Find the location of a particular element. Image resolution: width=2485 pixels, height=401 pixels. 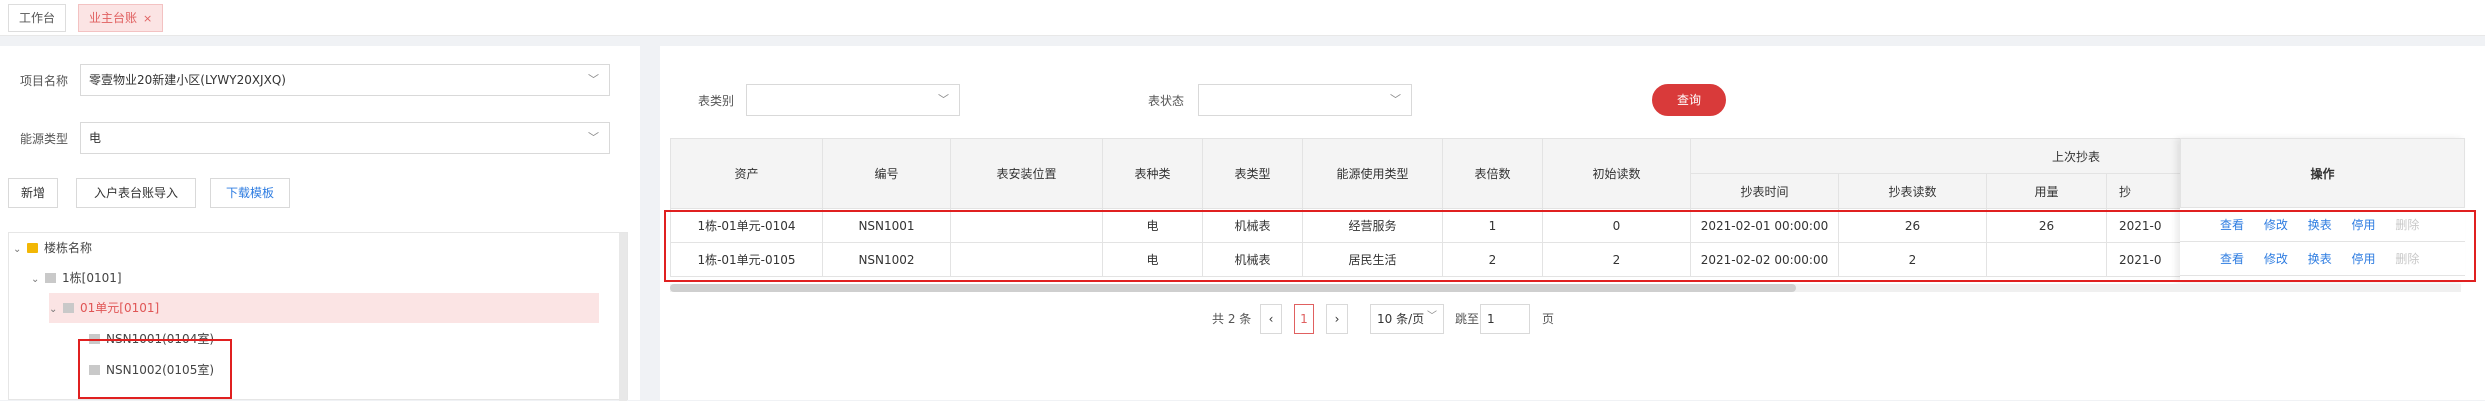

energy-select: 电 ﹀ is located at coordinates (345, 138).